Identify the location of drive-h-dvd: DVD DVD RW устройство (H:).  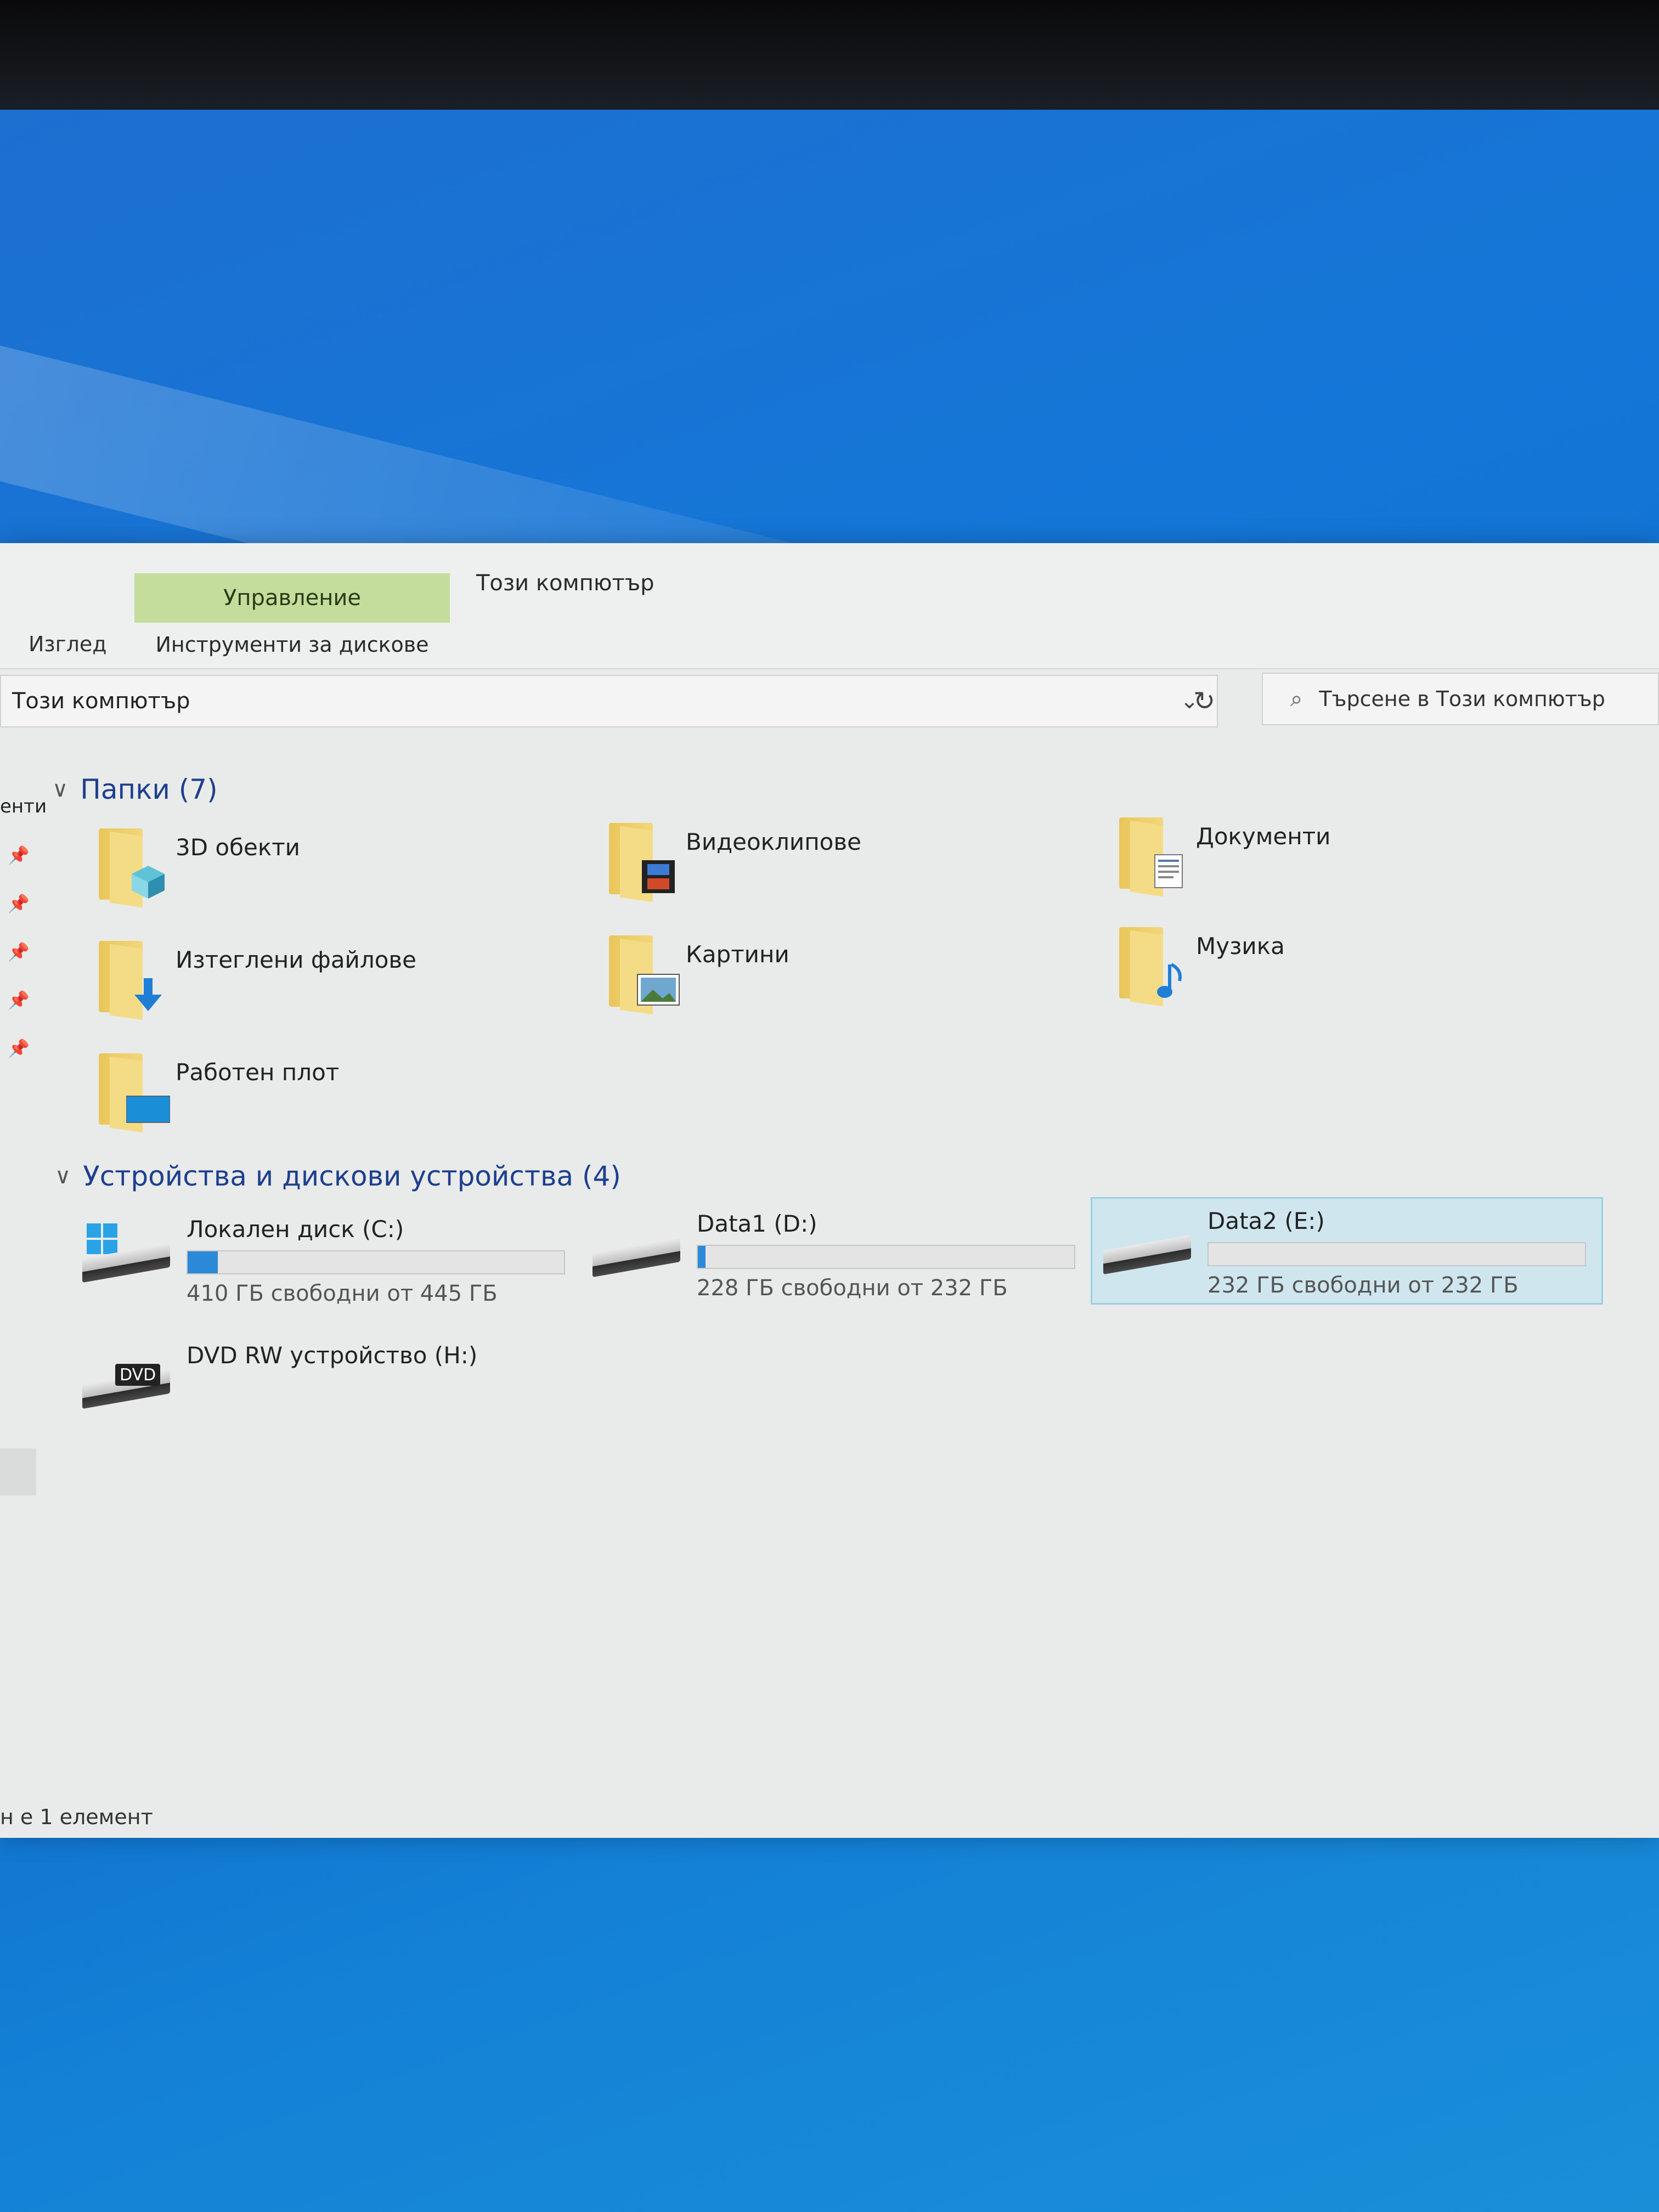
(279, 1377).